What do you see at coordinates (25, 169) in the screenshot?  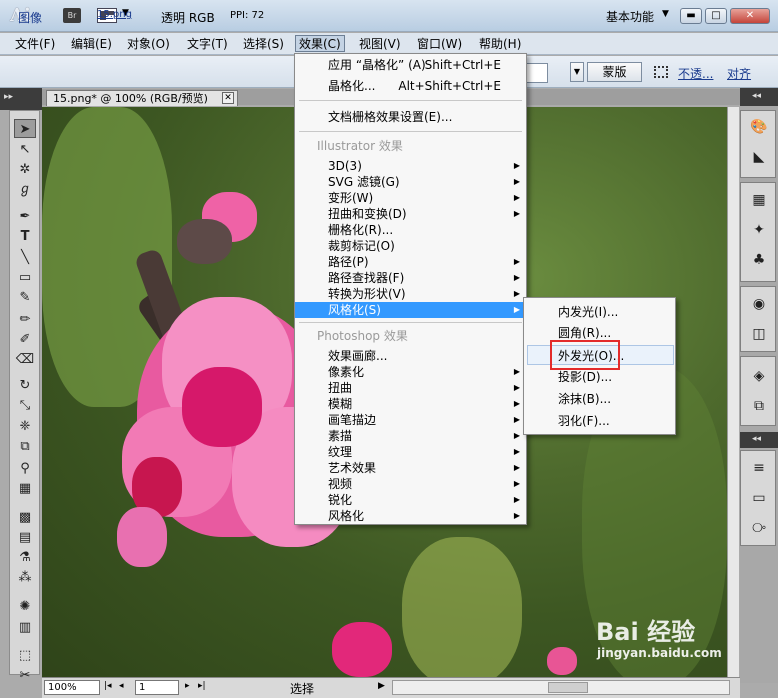 I see `magic-wand-tool-icon: ✲` at bounding box center [25, 169].